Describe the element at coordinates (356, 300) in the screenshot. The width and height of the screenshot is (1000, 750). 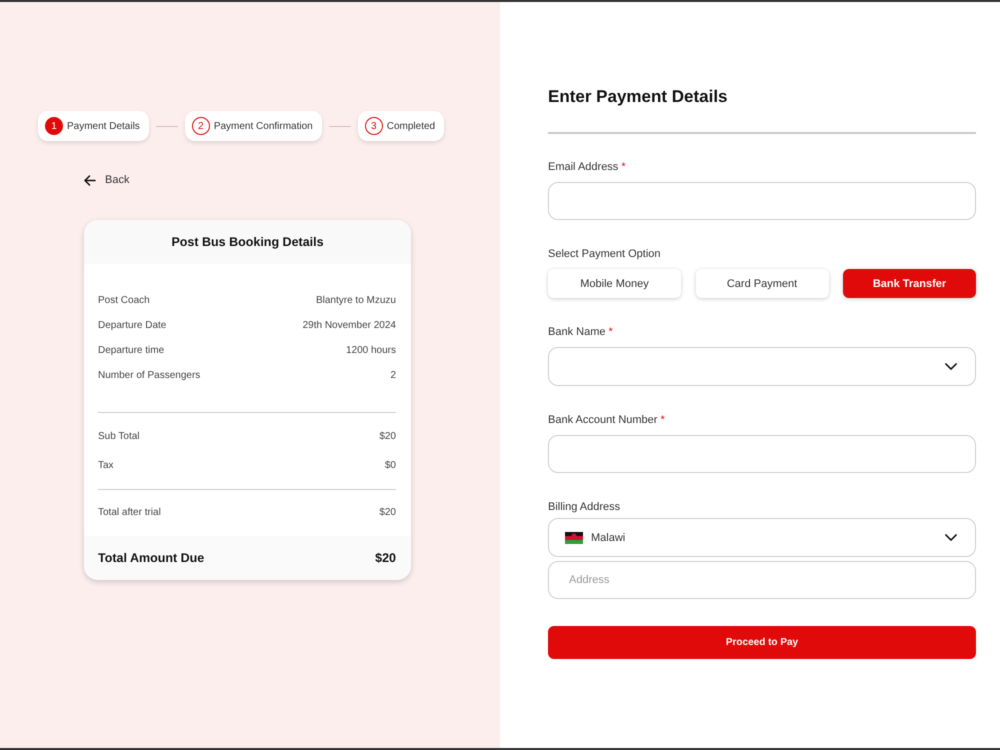
I see `detail-value: Blantyre to Mzuzu` at that location.